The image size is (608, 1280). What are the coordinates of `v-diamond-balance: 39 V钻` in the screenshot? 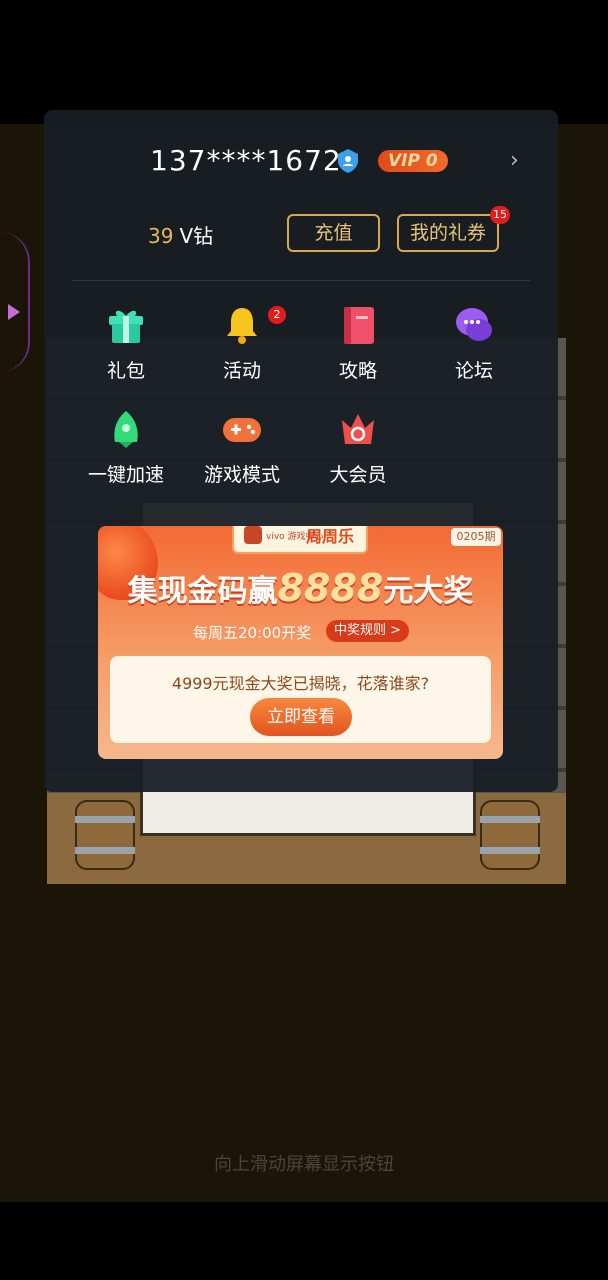 It's located at (180, 234).